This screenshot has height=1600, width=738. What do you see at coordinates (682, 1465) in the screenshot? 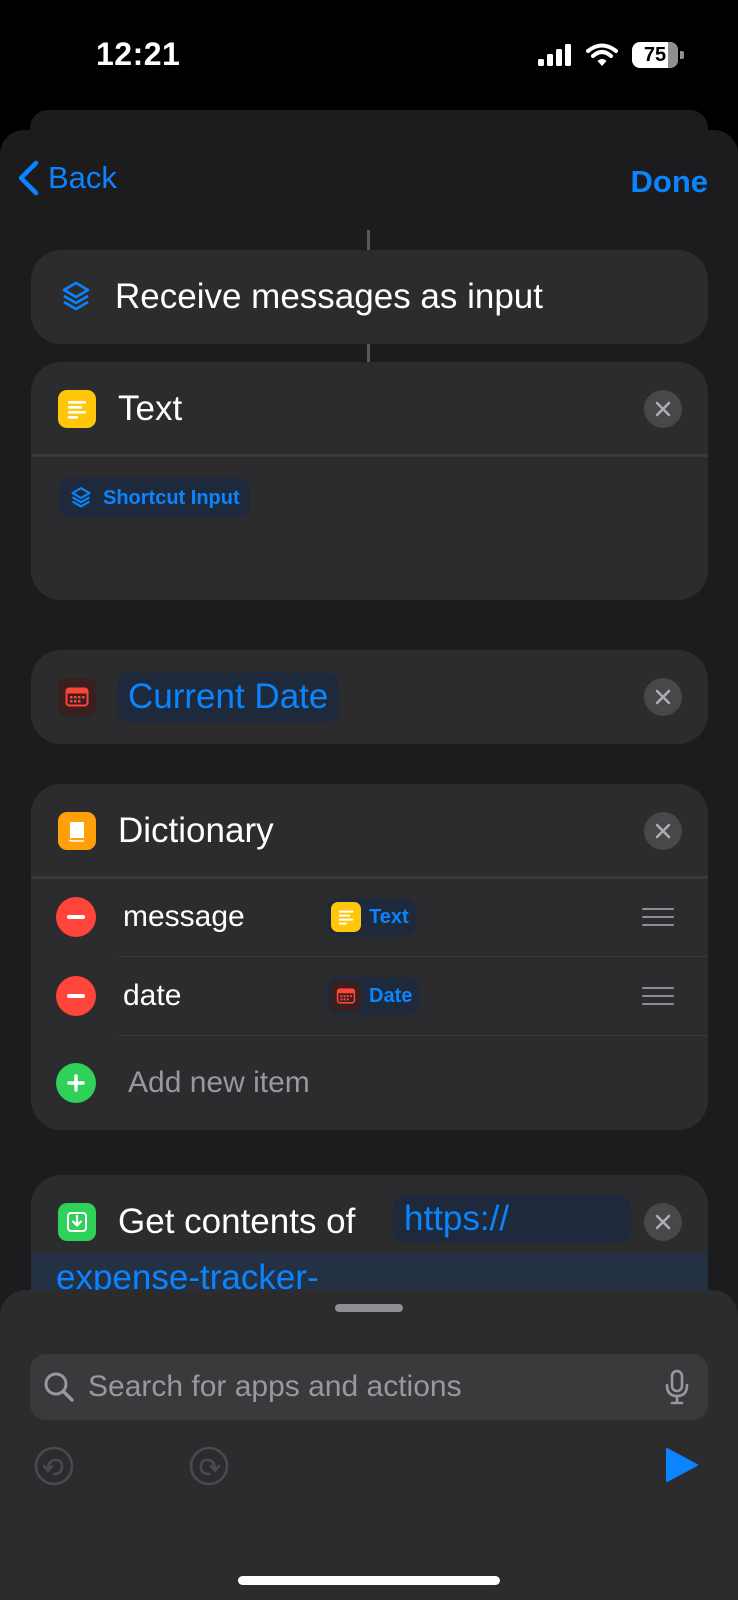
I see `run-play-icon` at bounding box center [682, 1465].